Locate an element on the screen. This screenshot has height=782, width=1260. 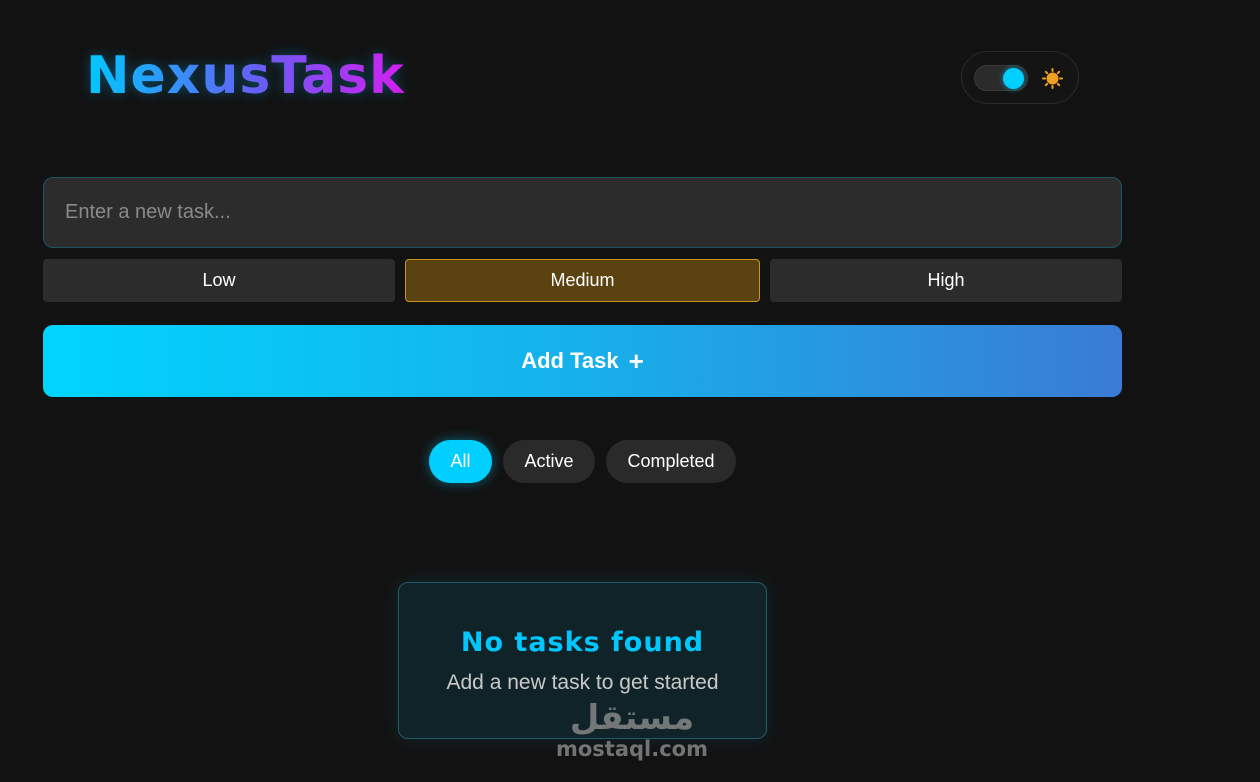
priority-low-button: Low is located at coordinates (219, 280).